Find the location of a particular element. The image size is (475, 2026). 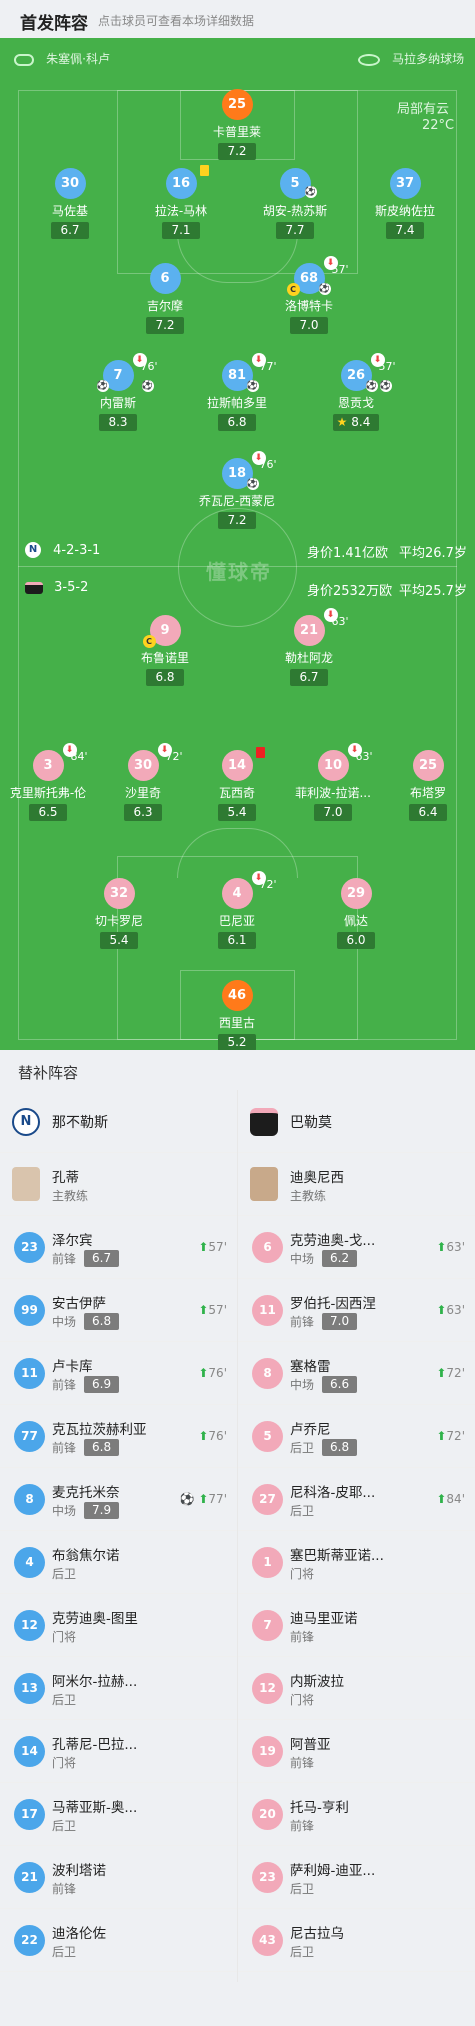

player-home-rw: 7 ⬇ 76' ⚽ ⚽ 内雷斯 8.3 is located at coordinates (118, 392).